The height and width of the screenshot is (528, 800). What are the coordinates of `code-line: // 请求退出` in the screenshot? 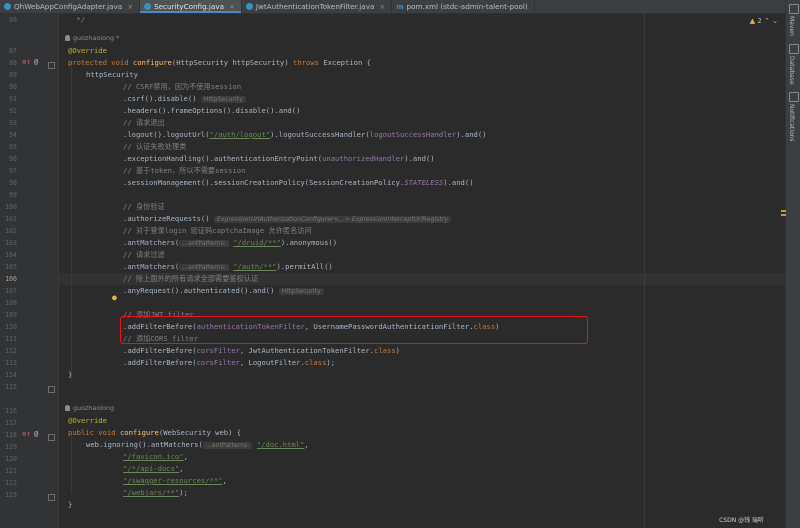 It's located at (144, 123).